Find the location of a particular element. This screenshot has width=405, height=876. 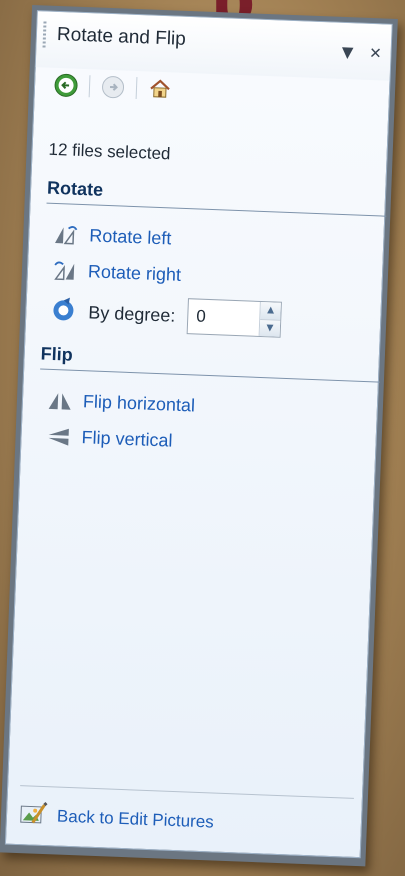

by-degree-label: By degree: is located at coordinates (132, 313).